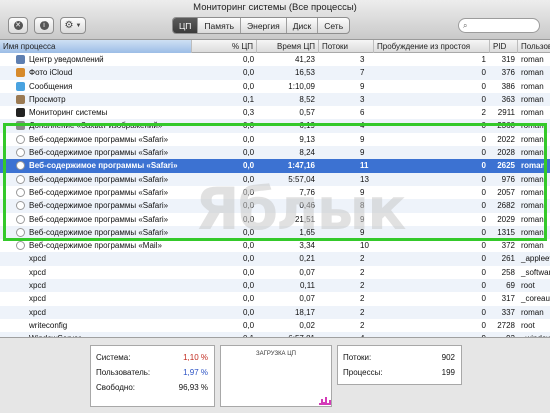 The width and height of the screenshot is (550, 413). I want to click on process-name: Центр уведомлений, so click(66, 59).